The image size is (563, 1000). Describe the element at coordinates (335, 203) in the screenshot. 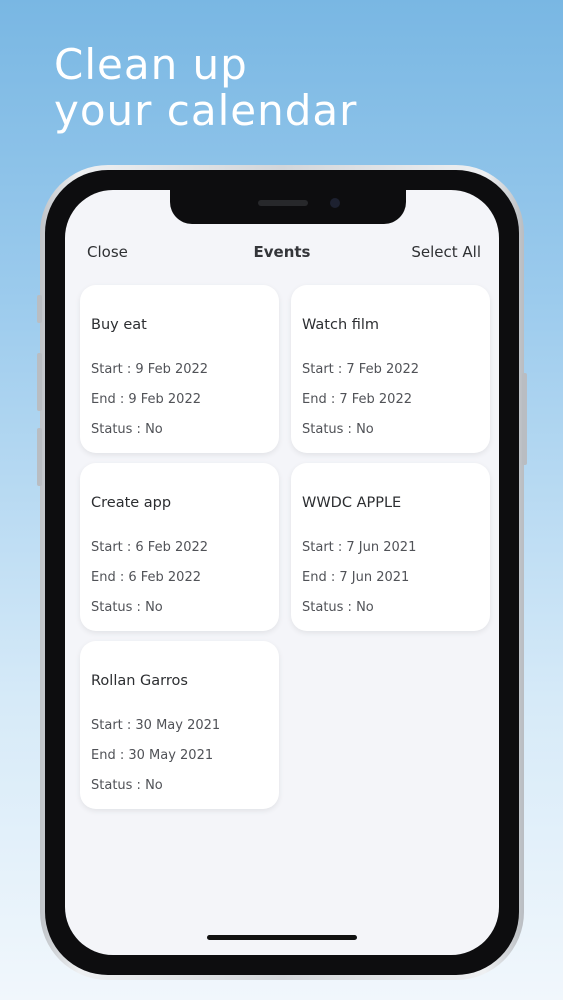

I see `camera-icon` at that location.